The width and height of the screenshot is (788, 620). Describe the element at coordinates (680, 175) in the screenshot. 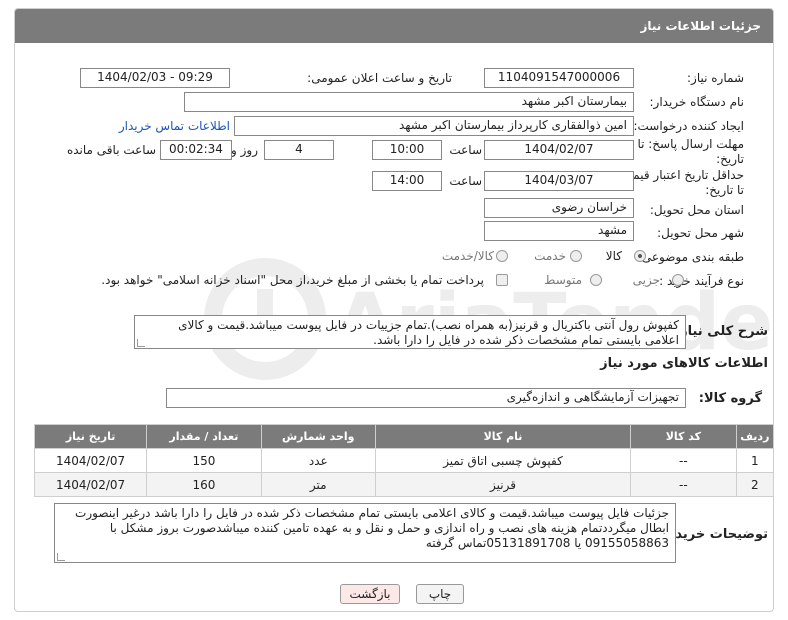

I see `validity-label-line1: حداقل تاریخ اعتبار قیمت:` at that location.